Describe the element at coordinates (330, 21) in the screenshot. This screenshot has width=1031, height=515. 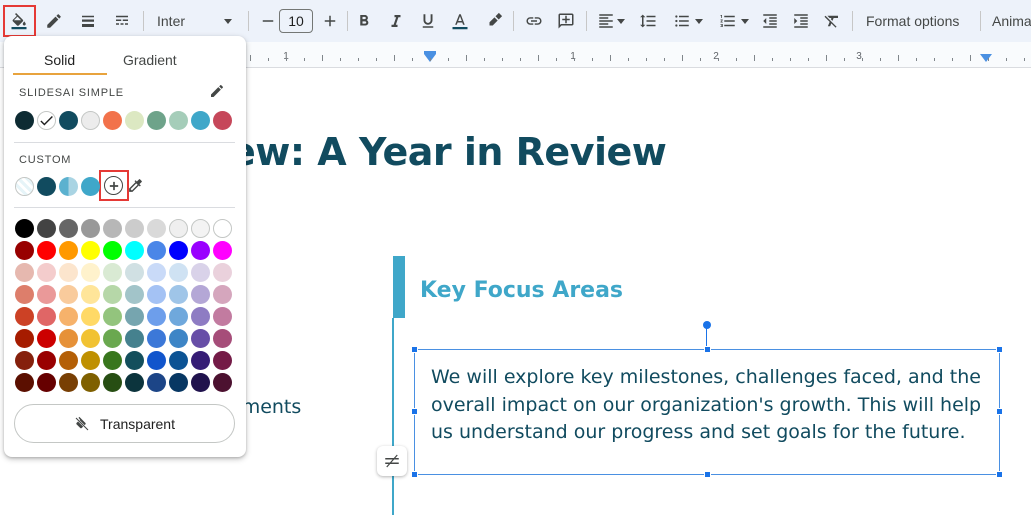
I see `increase-font-size-button` at that location.